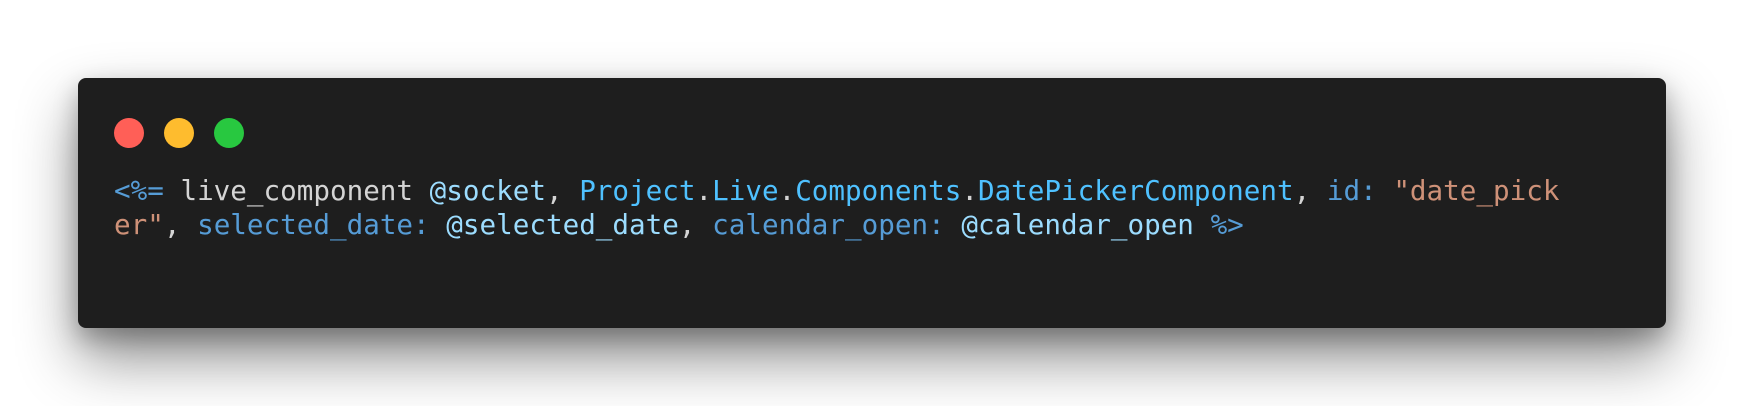  Describe the element at coordinates (828, 224) in the screenshot. I see `code-token-key: calendar_open:` at that location.